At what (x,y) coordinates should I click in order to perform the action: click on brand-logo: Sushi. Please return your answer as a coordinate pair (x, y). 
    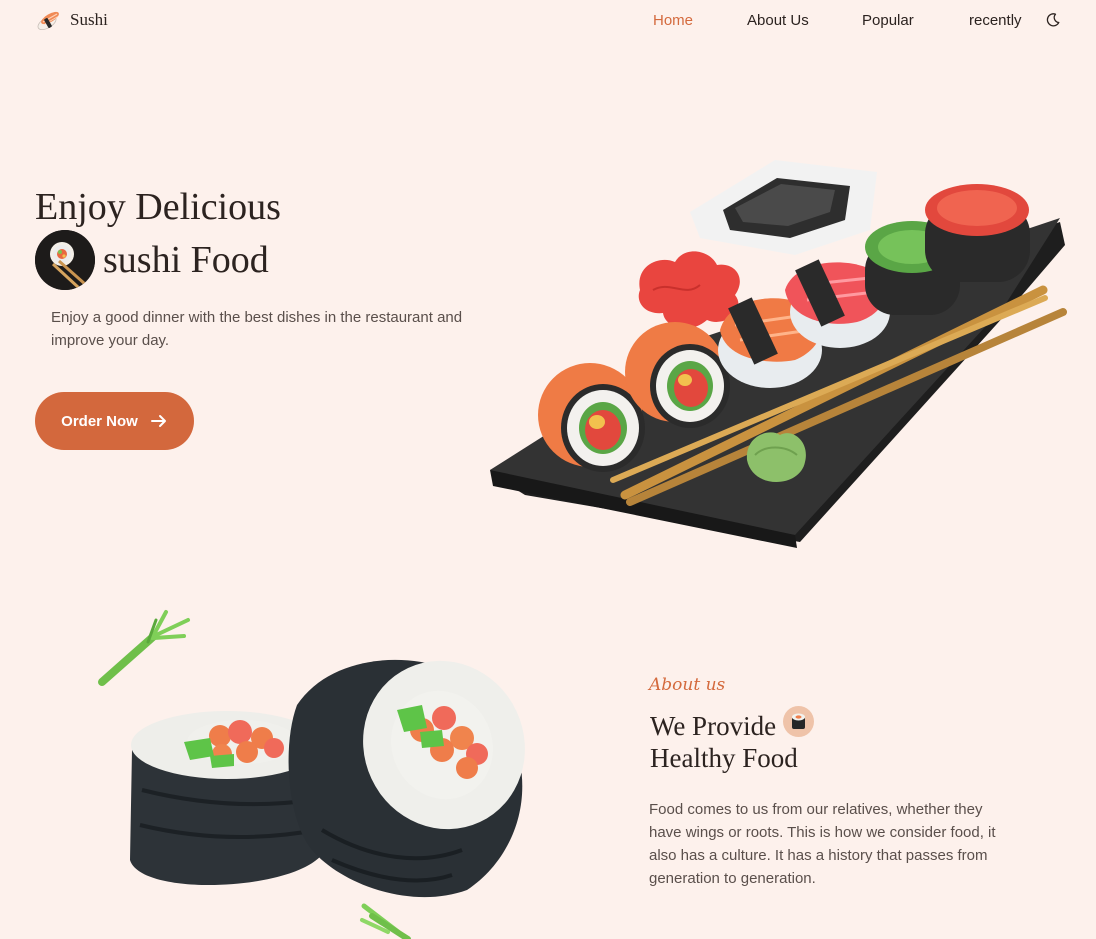
    Looking at the image, I should click on (72, 20).